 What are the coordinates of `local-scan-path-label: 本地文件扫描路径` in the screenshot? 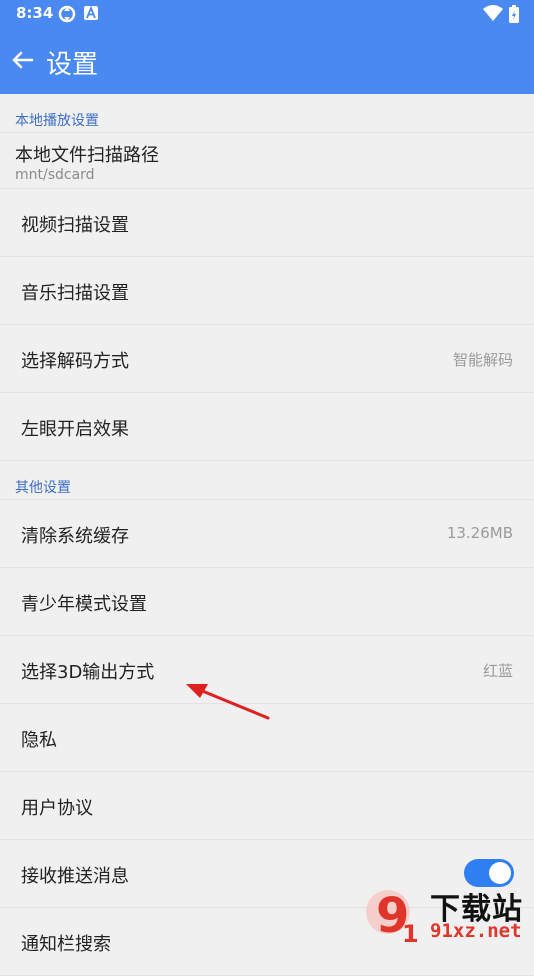 It's located at (87, 155).